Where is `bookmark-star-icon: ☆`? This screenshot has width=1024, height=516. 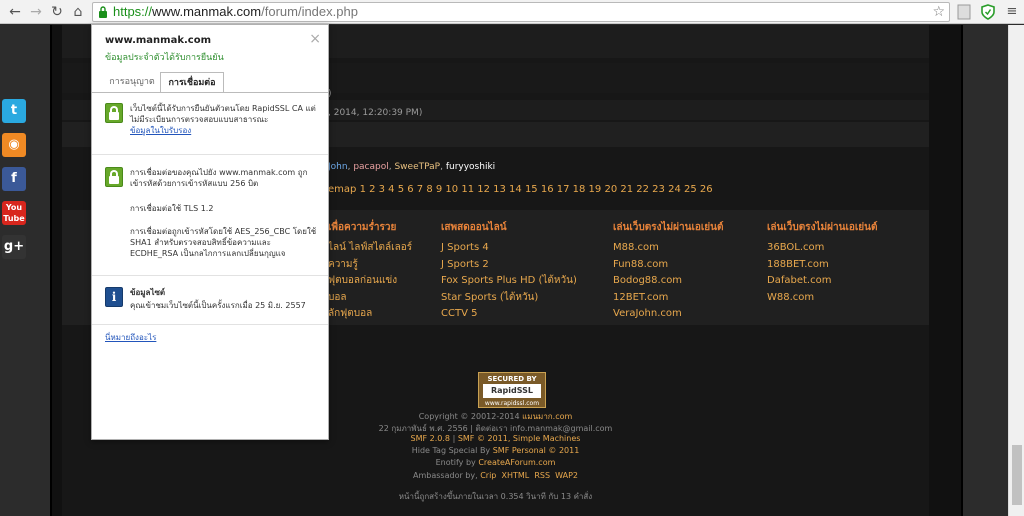 bookmark-star-icon: ☆ is located at coordinates (938, 12).